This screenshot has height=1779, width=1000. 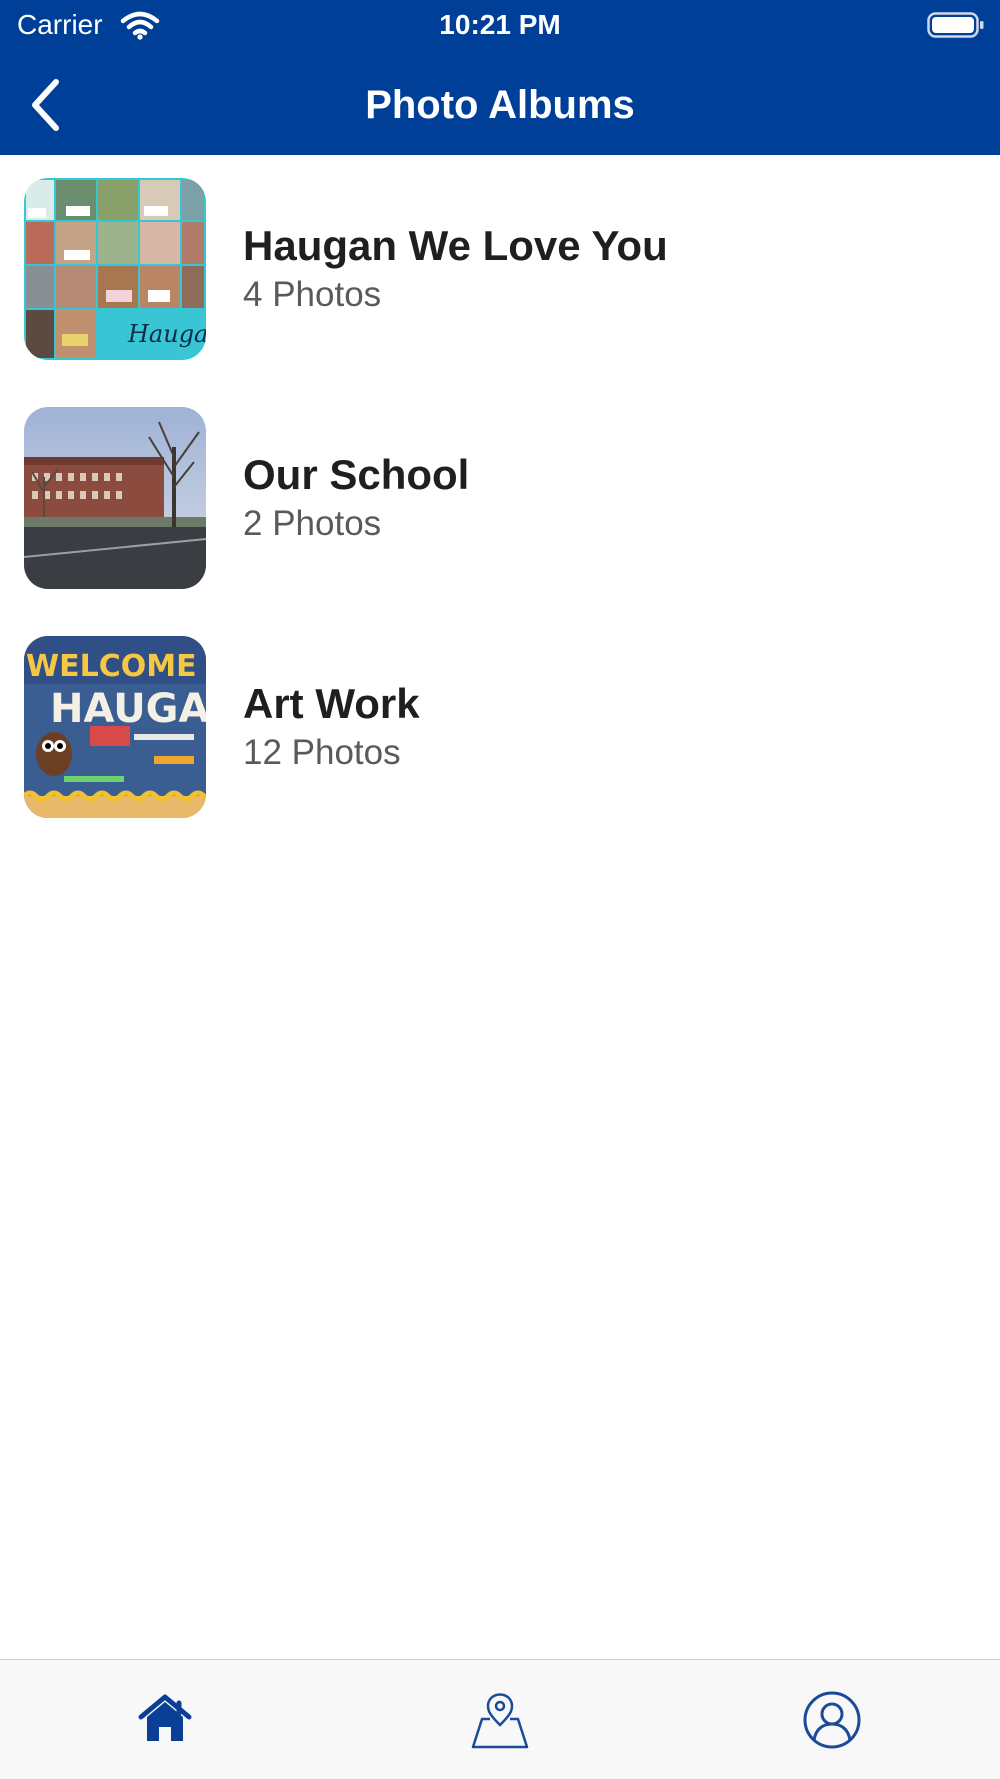 I want to click on battery-icon, so click(x=956, y=25).